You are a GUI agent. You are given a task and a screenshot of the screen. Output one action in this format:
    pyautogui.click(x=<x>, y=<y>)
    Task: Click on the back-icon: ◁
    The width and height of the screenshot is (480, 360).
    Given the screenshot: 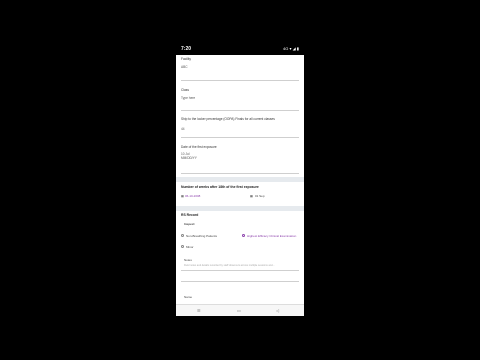 What is the action you would take?
    pyautogui.click(x=277, y=310)
    